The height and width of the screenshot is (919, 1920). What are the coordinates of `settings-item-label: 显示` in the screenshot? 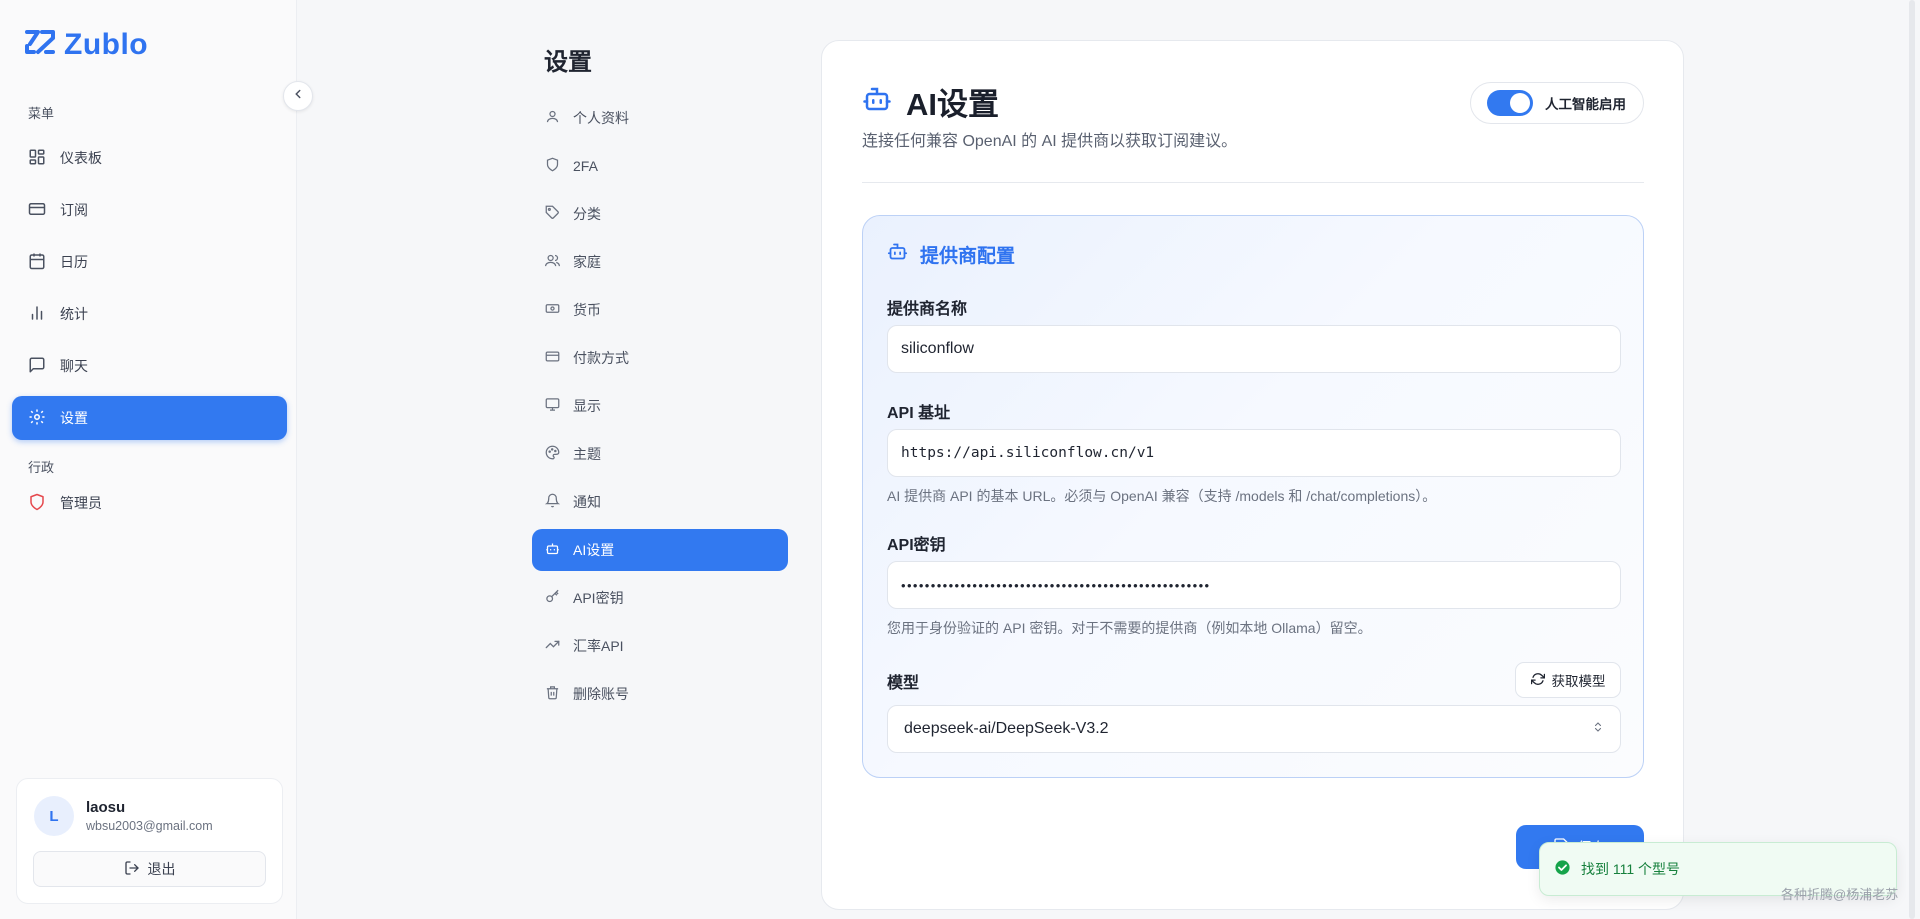 It's located at (587, 406).